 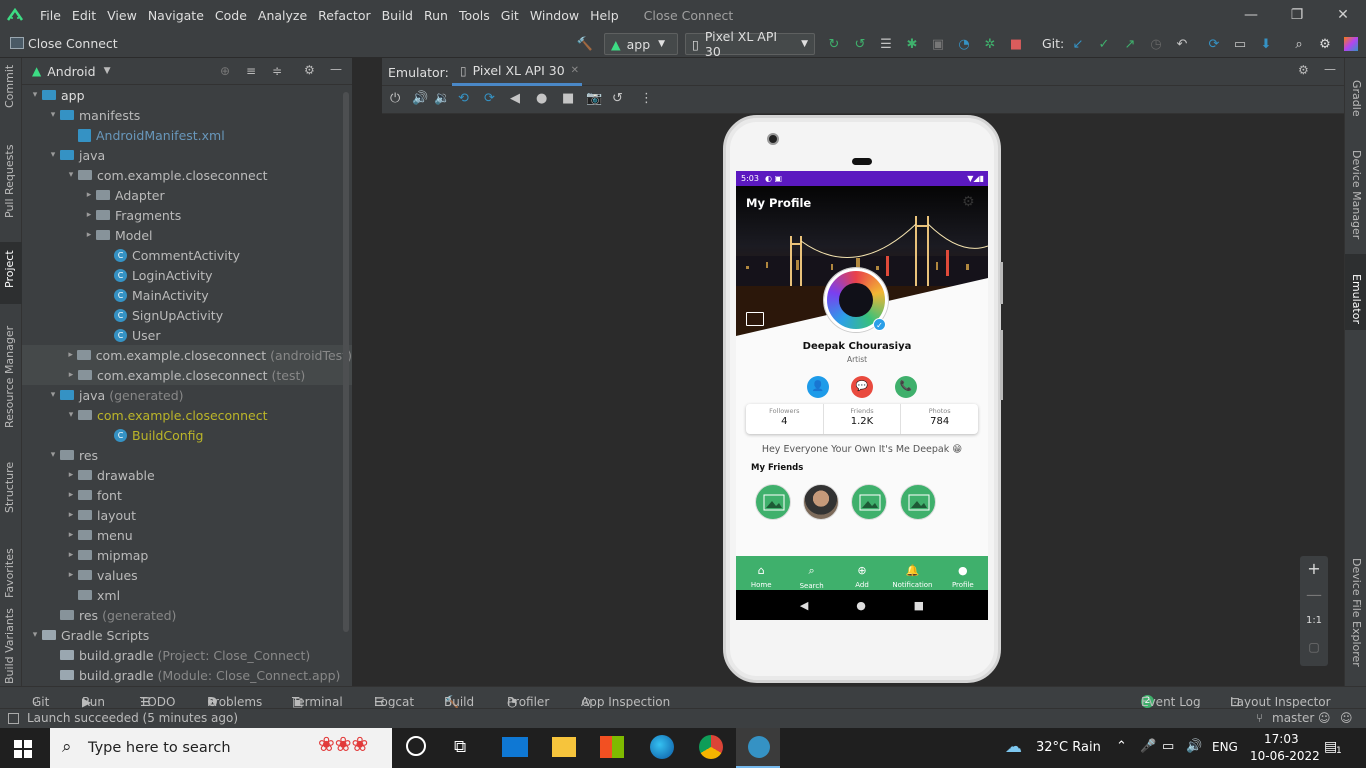 What do you see at coordinates (277, 71) in the screenshot?
I see `collapse-all-icon: ≑` at bounding box center [277, 71].